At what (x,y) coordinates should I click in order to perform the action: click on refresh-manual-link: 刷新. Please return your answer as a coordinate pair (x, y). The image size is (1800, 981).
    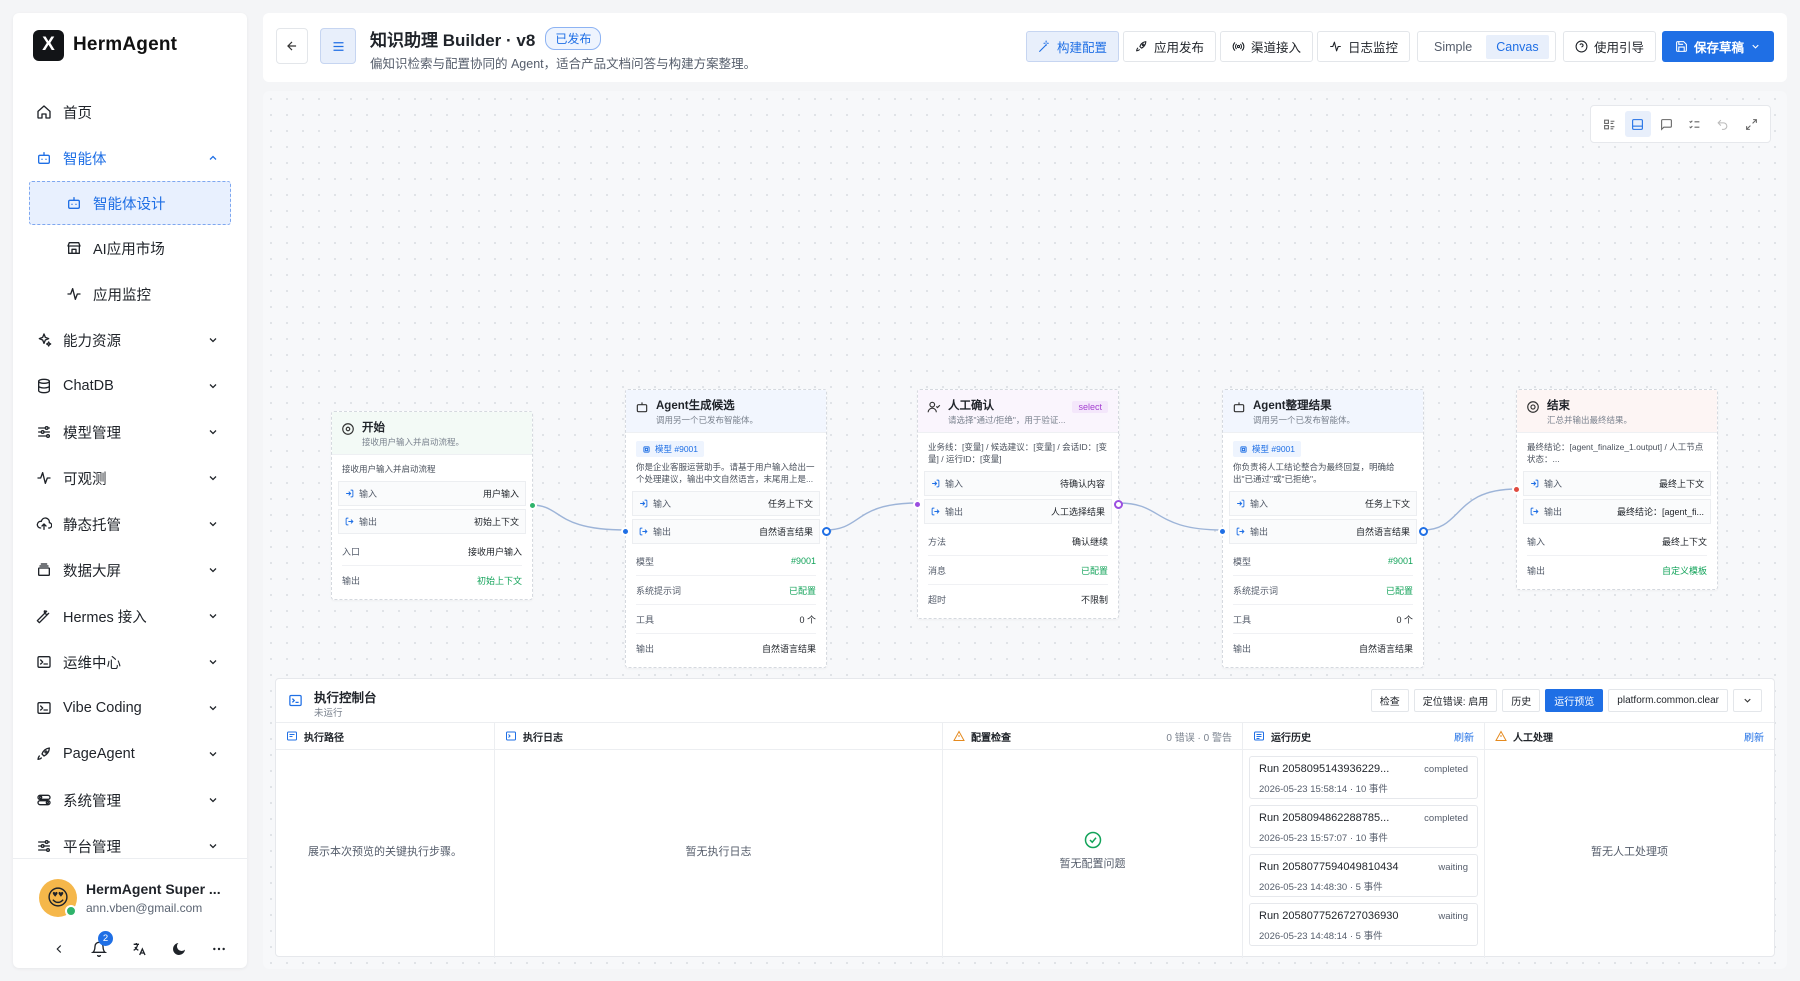
    Looking at the image, I should click on (1754, 736).